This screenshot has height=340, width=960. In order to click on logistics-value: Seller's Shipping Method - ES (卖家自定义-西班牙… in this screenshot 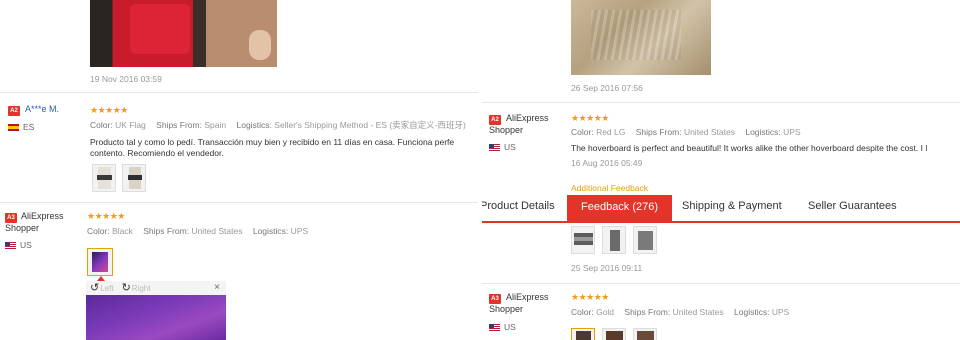, I will do `click(370, 125)`.